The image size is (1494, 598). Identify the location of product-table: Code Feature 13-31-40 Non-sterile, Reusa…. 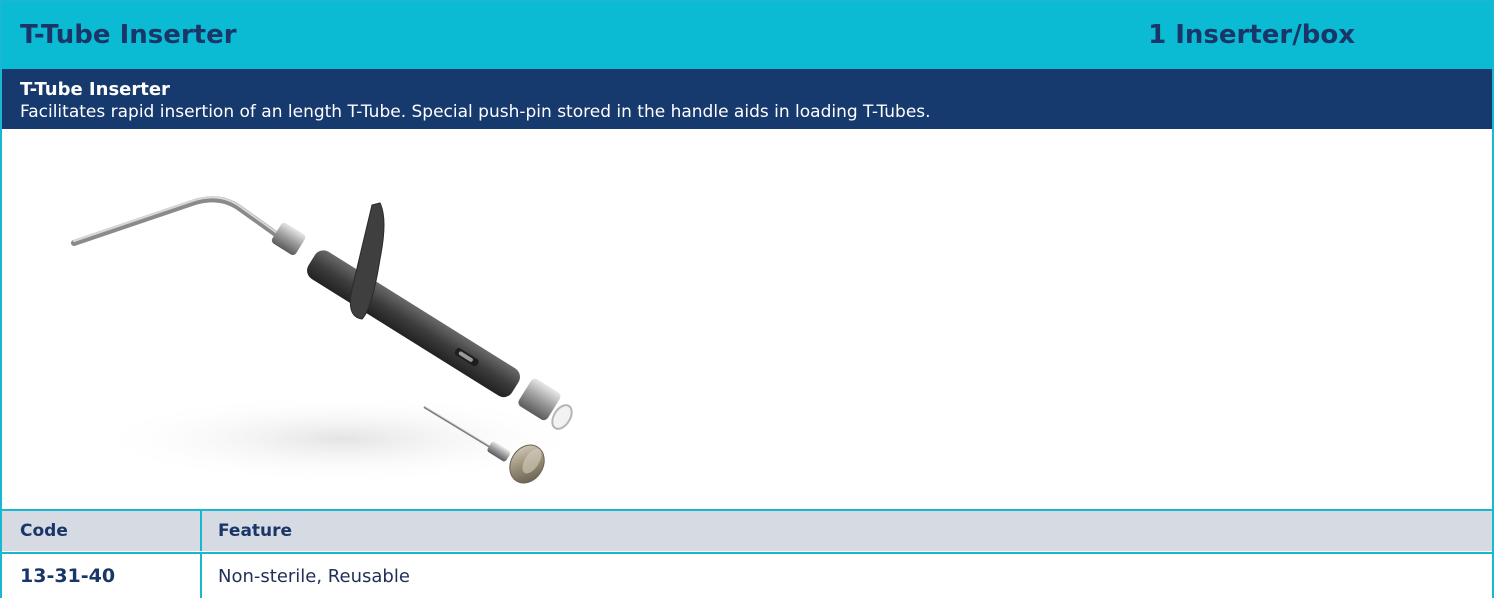
(747, 553).